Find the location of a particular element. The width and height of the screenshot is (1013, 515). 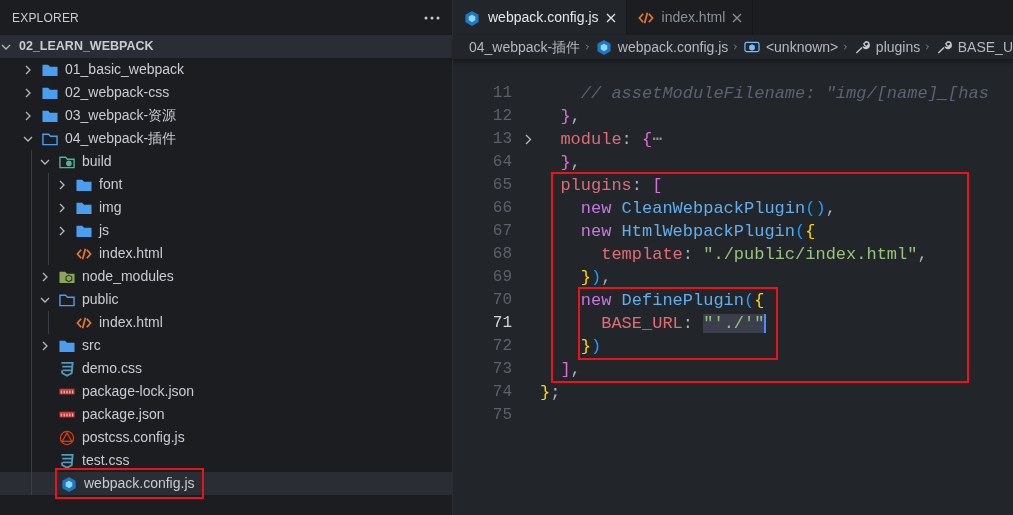

breadcrumb-label: <unknown> is located at coordinates (802, 47).